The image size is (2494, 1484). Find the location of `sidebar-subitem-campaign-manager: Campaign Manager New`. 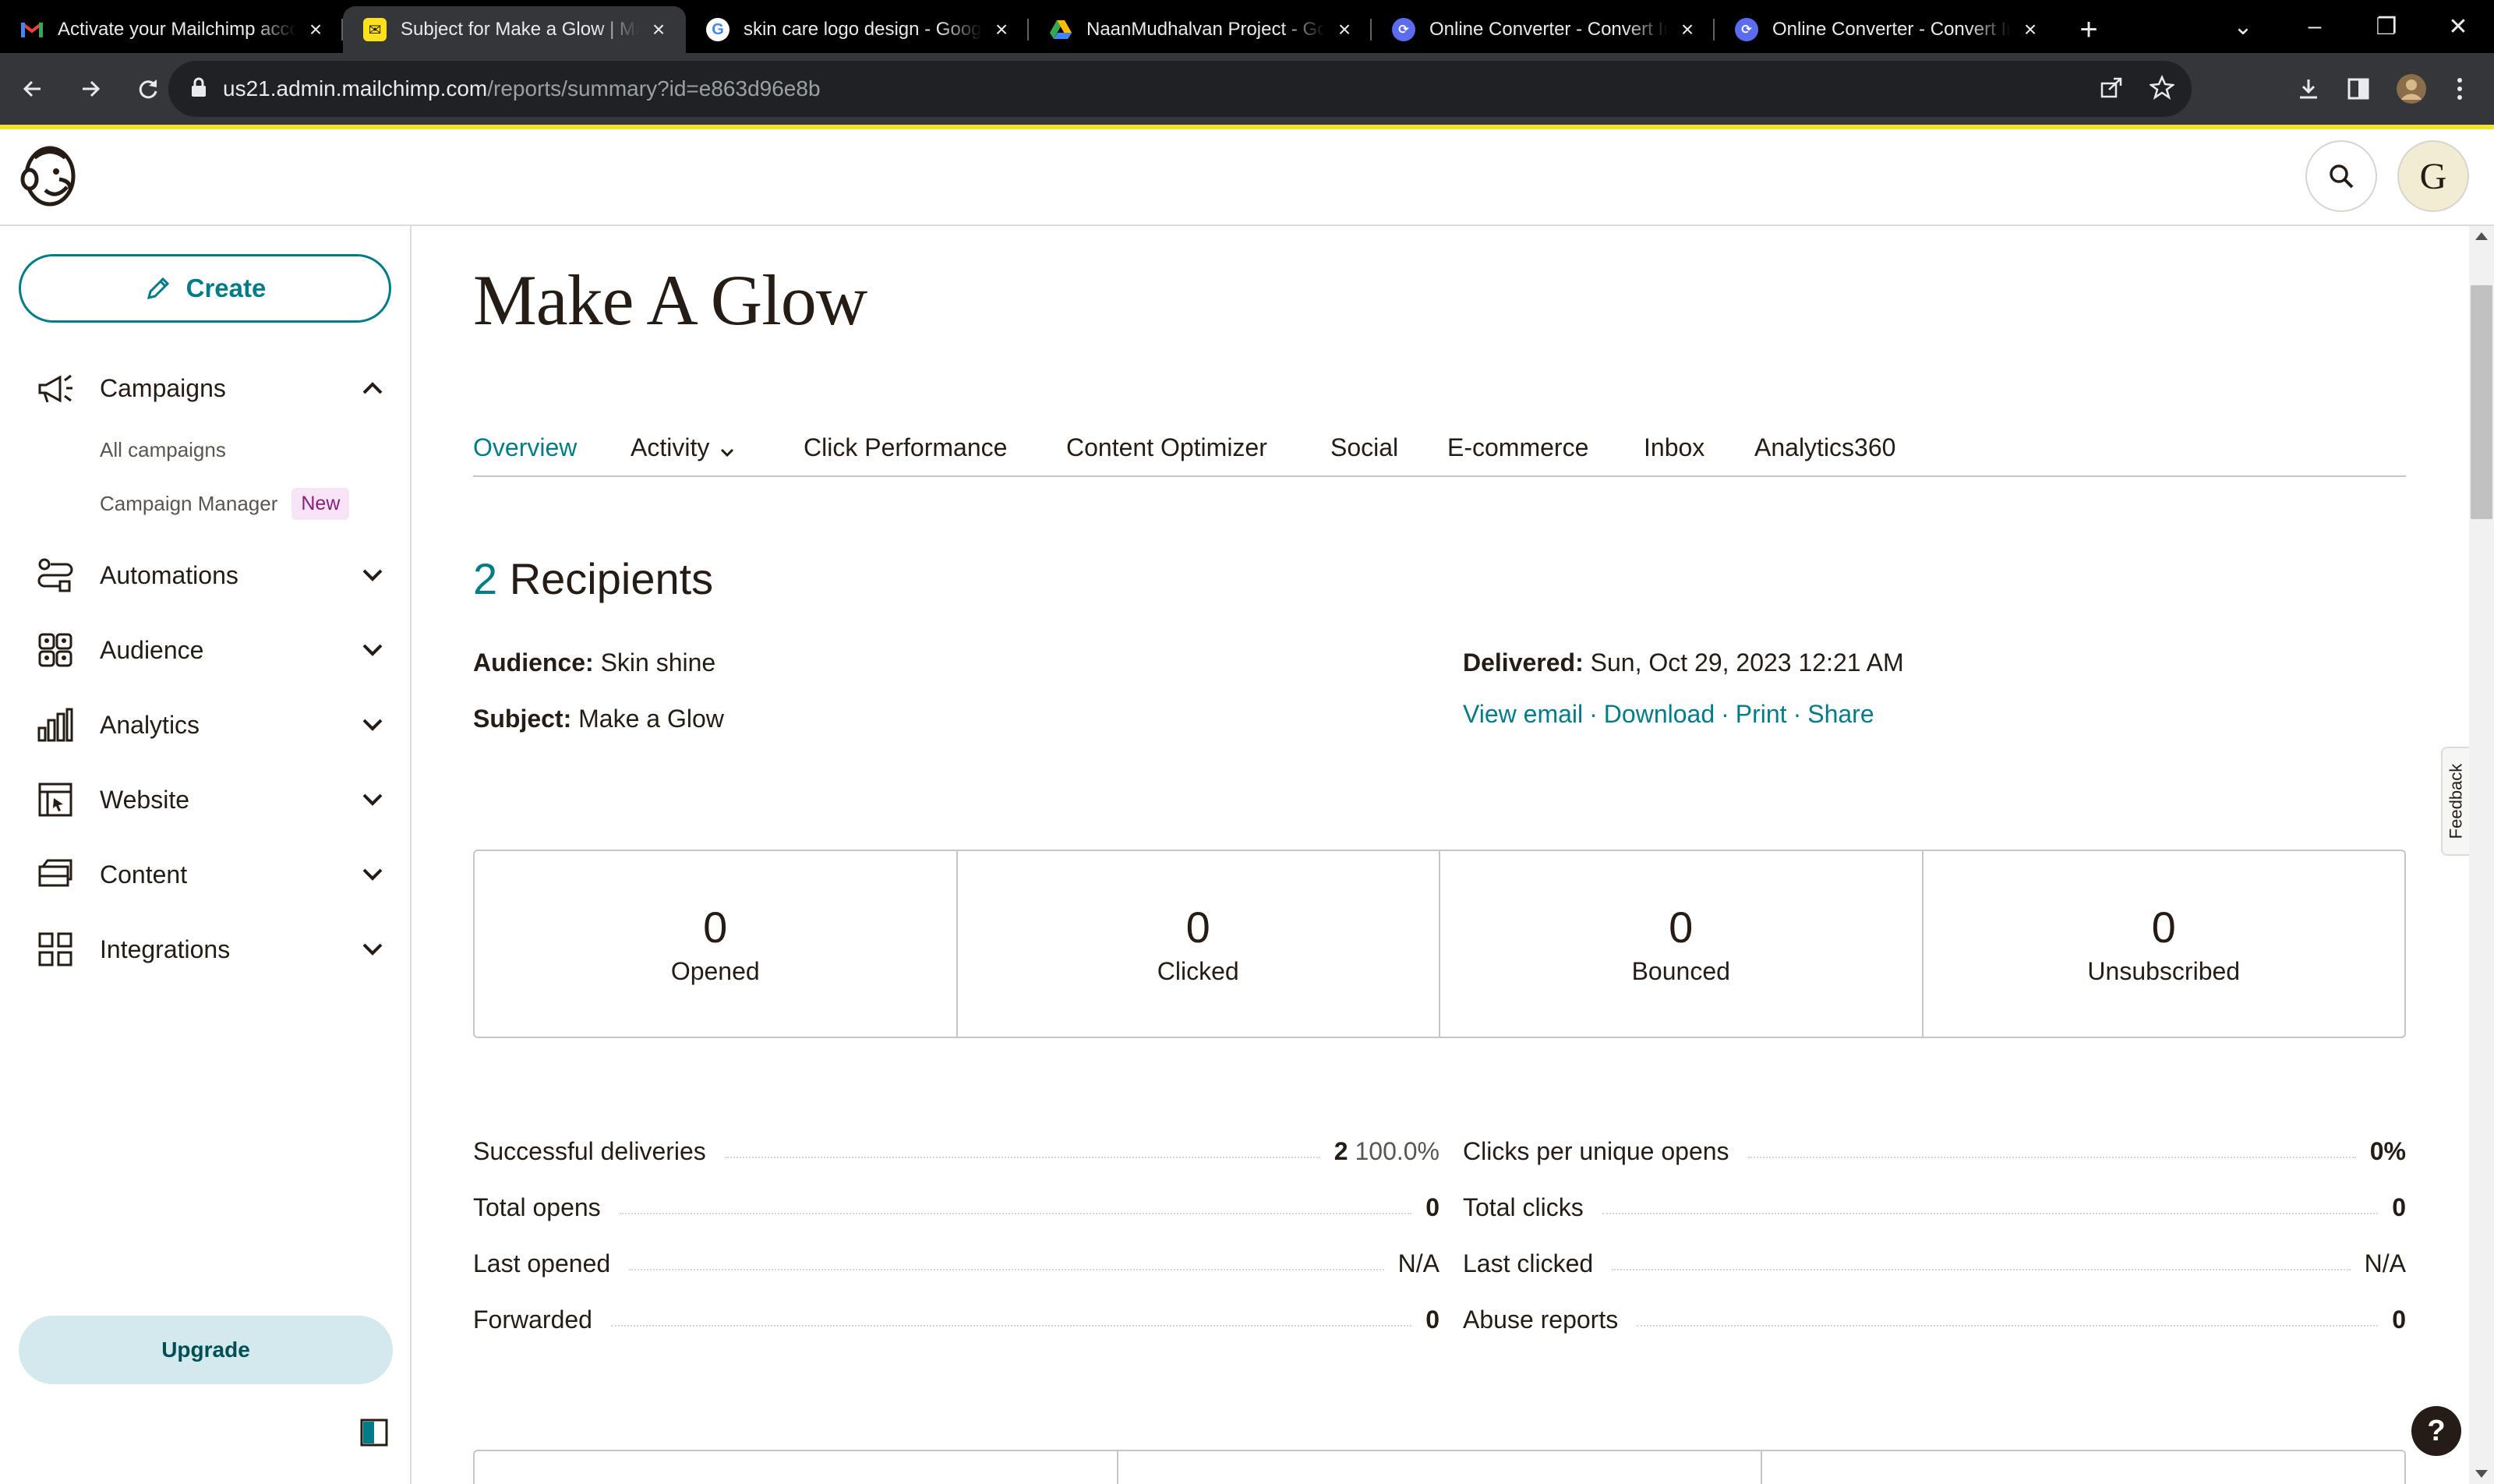

sidebar-subitem-campaign-manager: Campaign Manager New is located at coordinates (225, 504).